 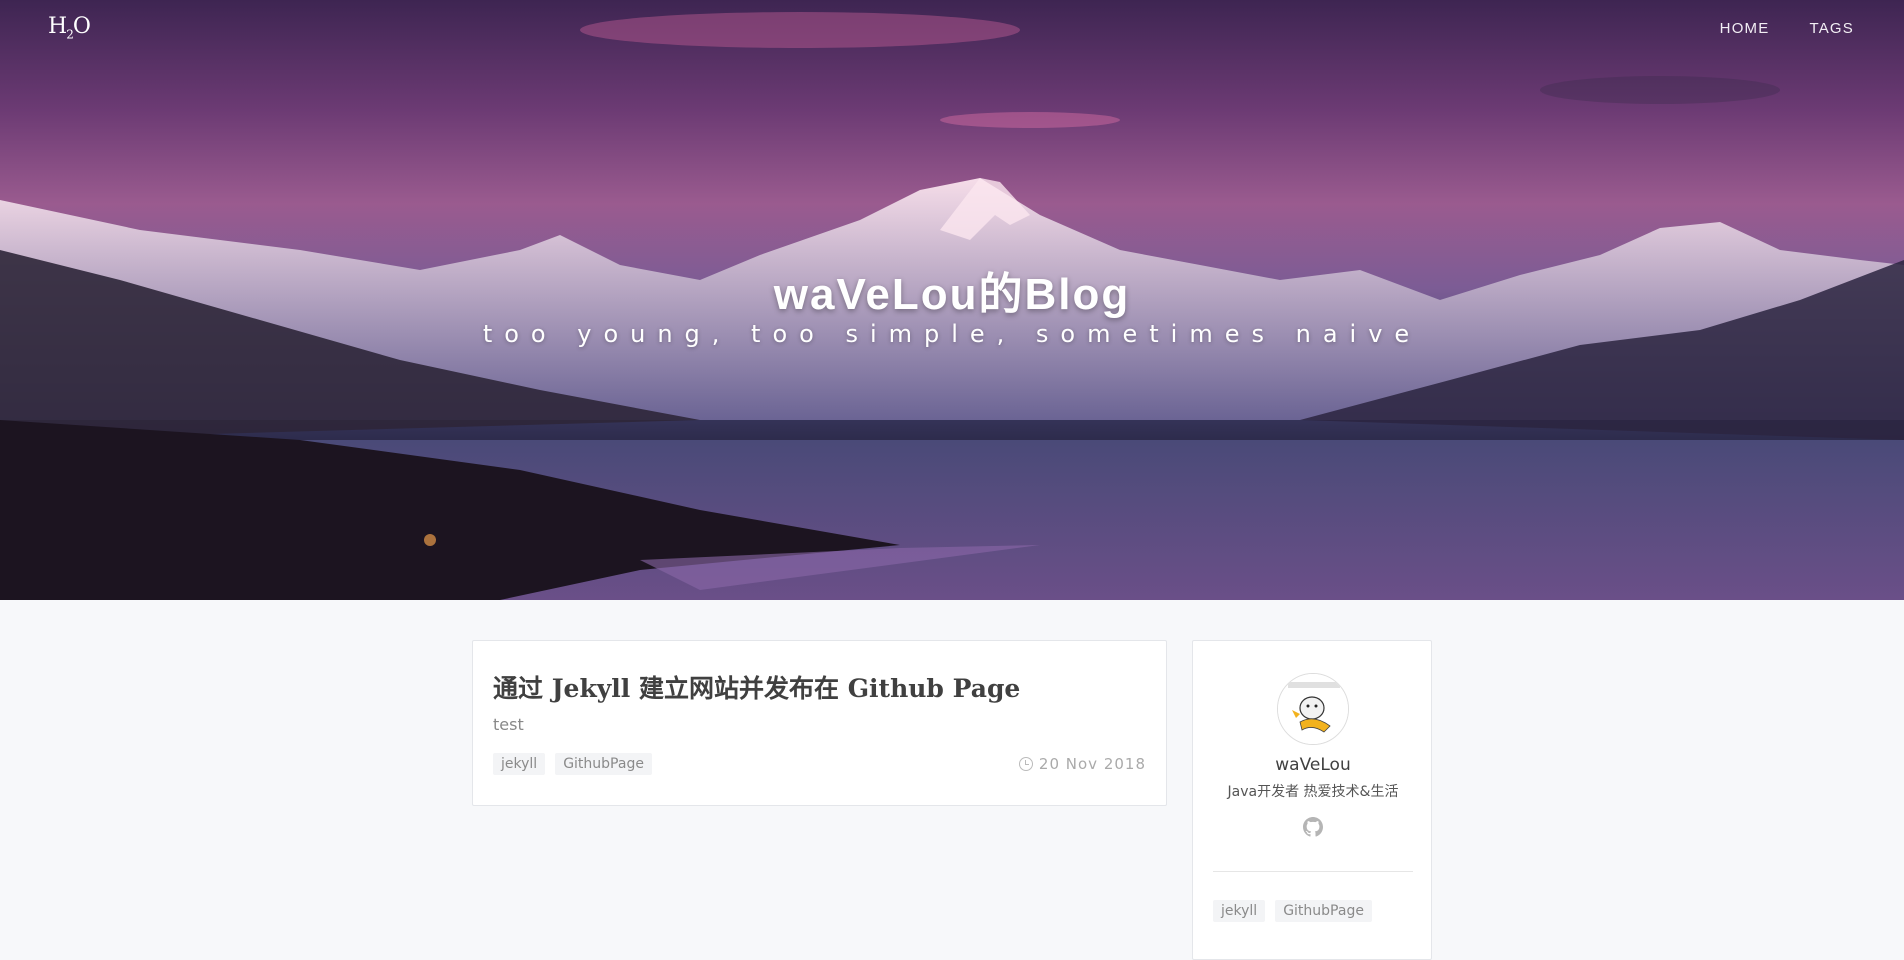 I want to click on sidebar-tag-githubpage: GithubPage, so click(x=1323, y=911).